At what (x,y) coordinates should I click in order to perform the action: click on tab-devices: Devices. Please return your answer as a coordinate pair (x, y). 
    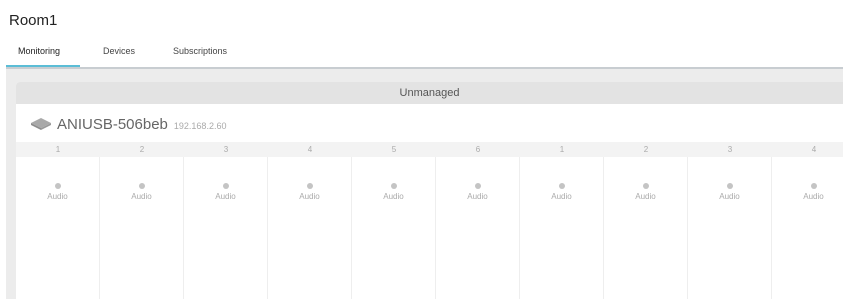
    Looking at the image, I should click on (119, 51).